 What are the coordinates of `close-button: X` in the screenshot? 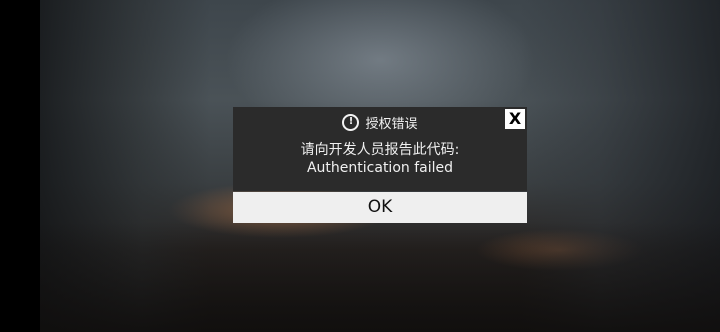 It's located at (515, 119).